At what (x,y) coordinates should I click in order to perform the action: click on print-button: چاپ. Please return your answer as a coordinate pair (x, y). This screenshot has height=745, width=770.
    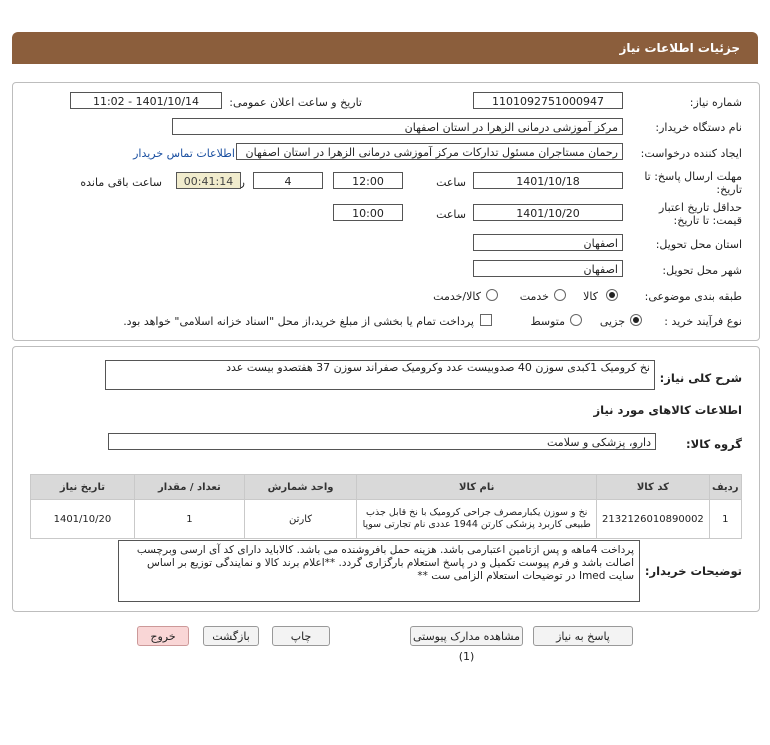
    Looking at the image, I should click on (301, 636).